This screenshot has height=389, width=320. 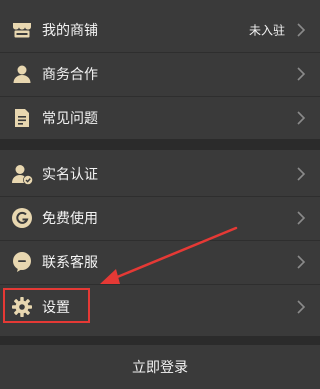 I want to click on person-icon, so click(x=22, y=74).